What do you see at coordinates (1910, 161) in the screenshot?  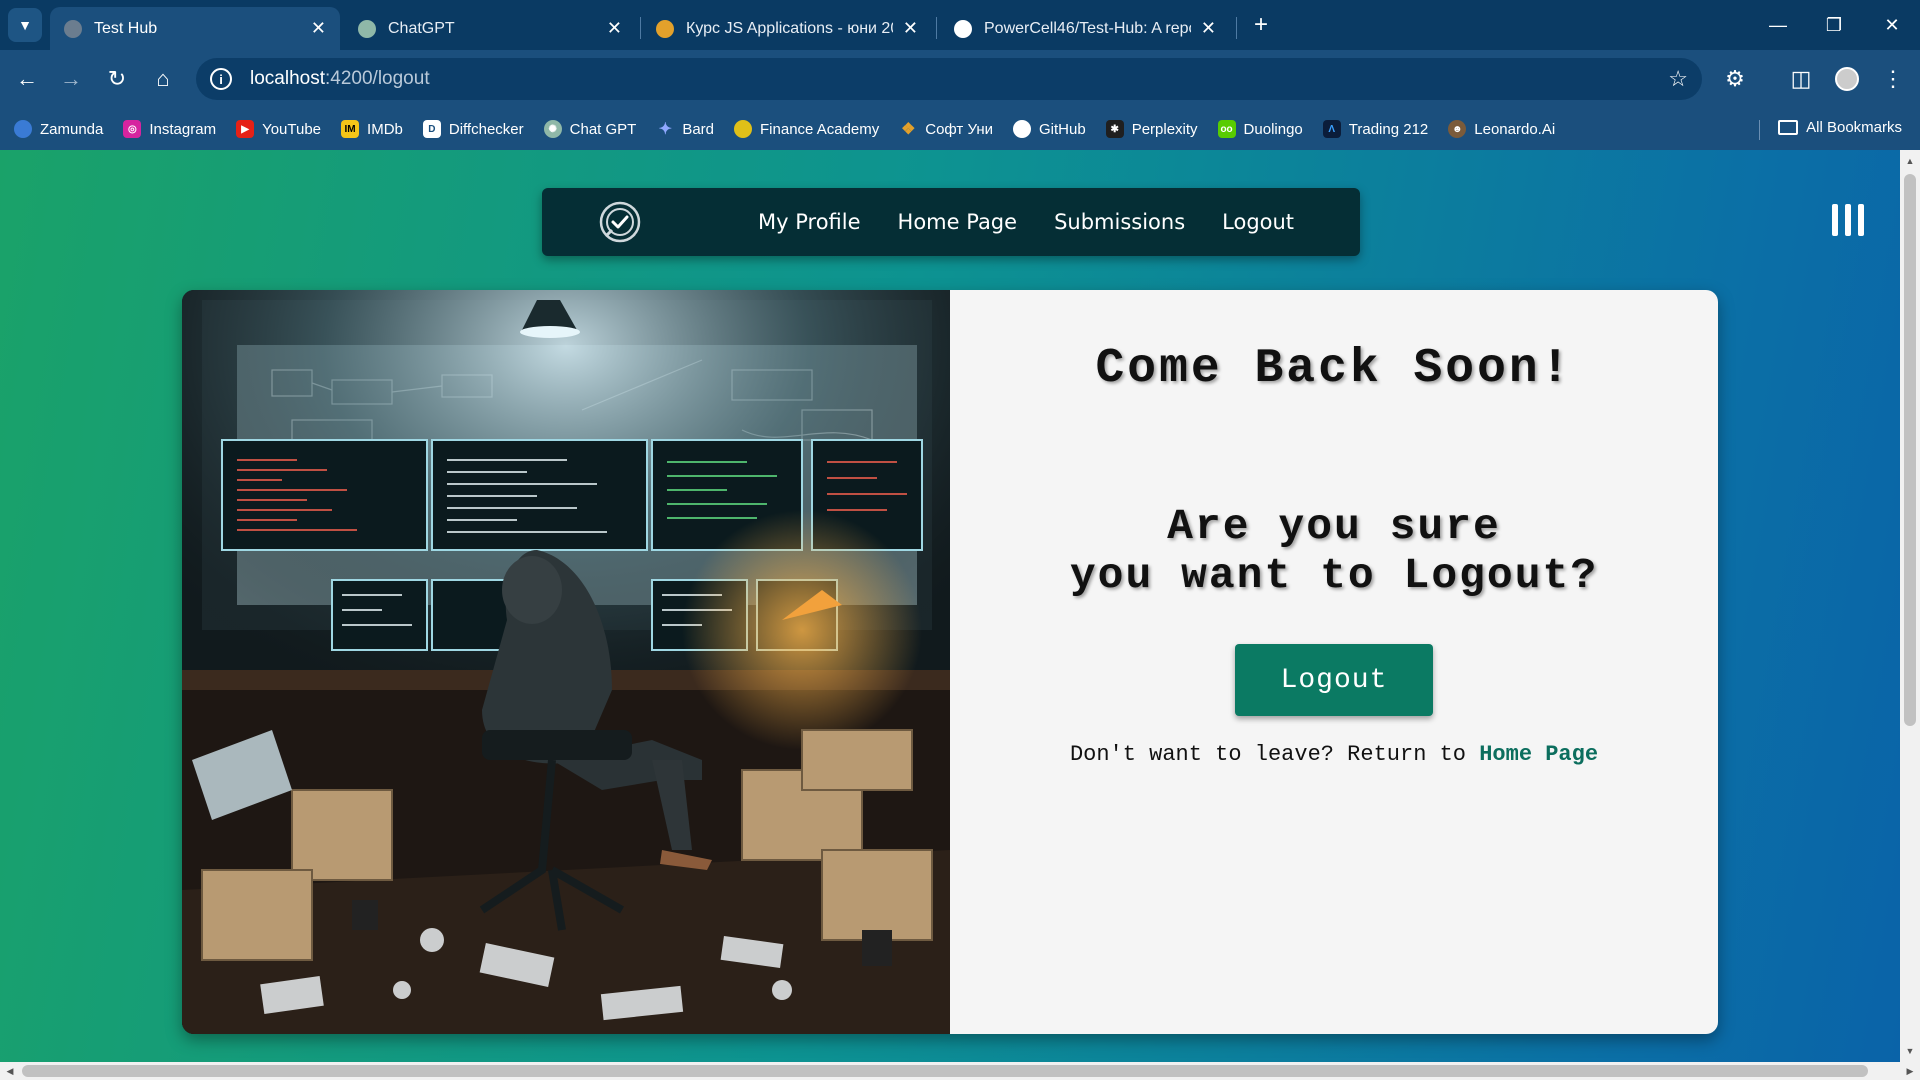 I see `scroll-up-icon: ▲` at bounding box center [1910, 161].